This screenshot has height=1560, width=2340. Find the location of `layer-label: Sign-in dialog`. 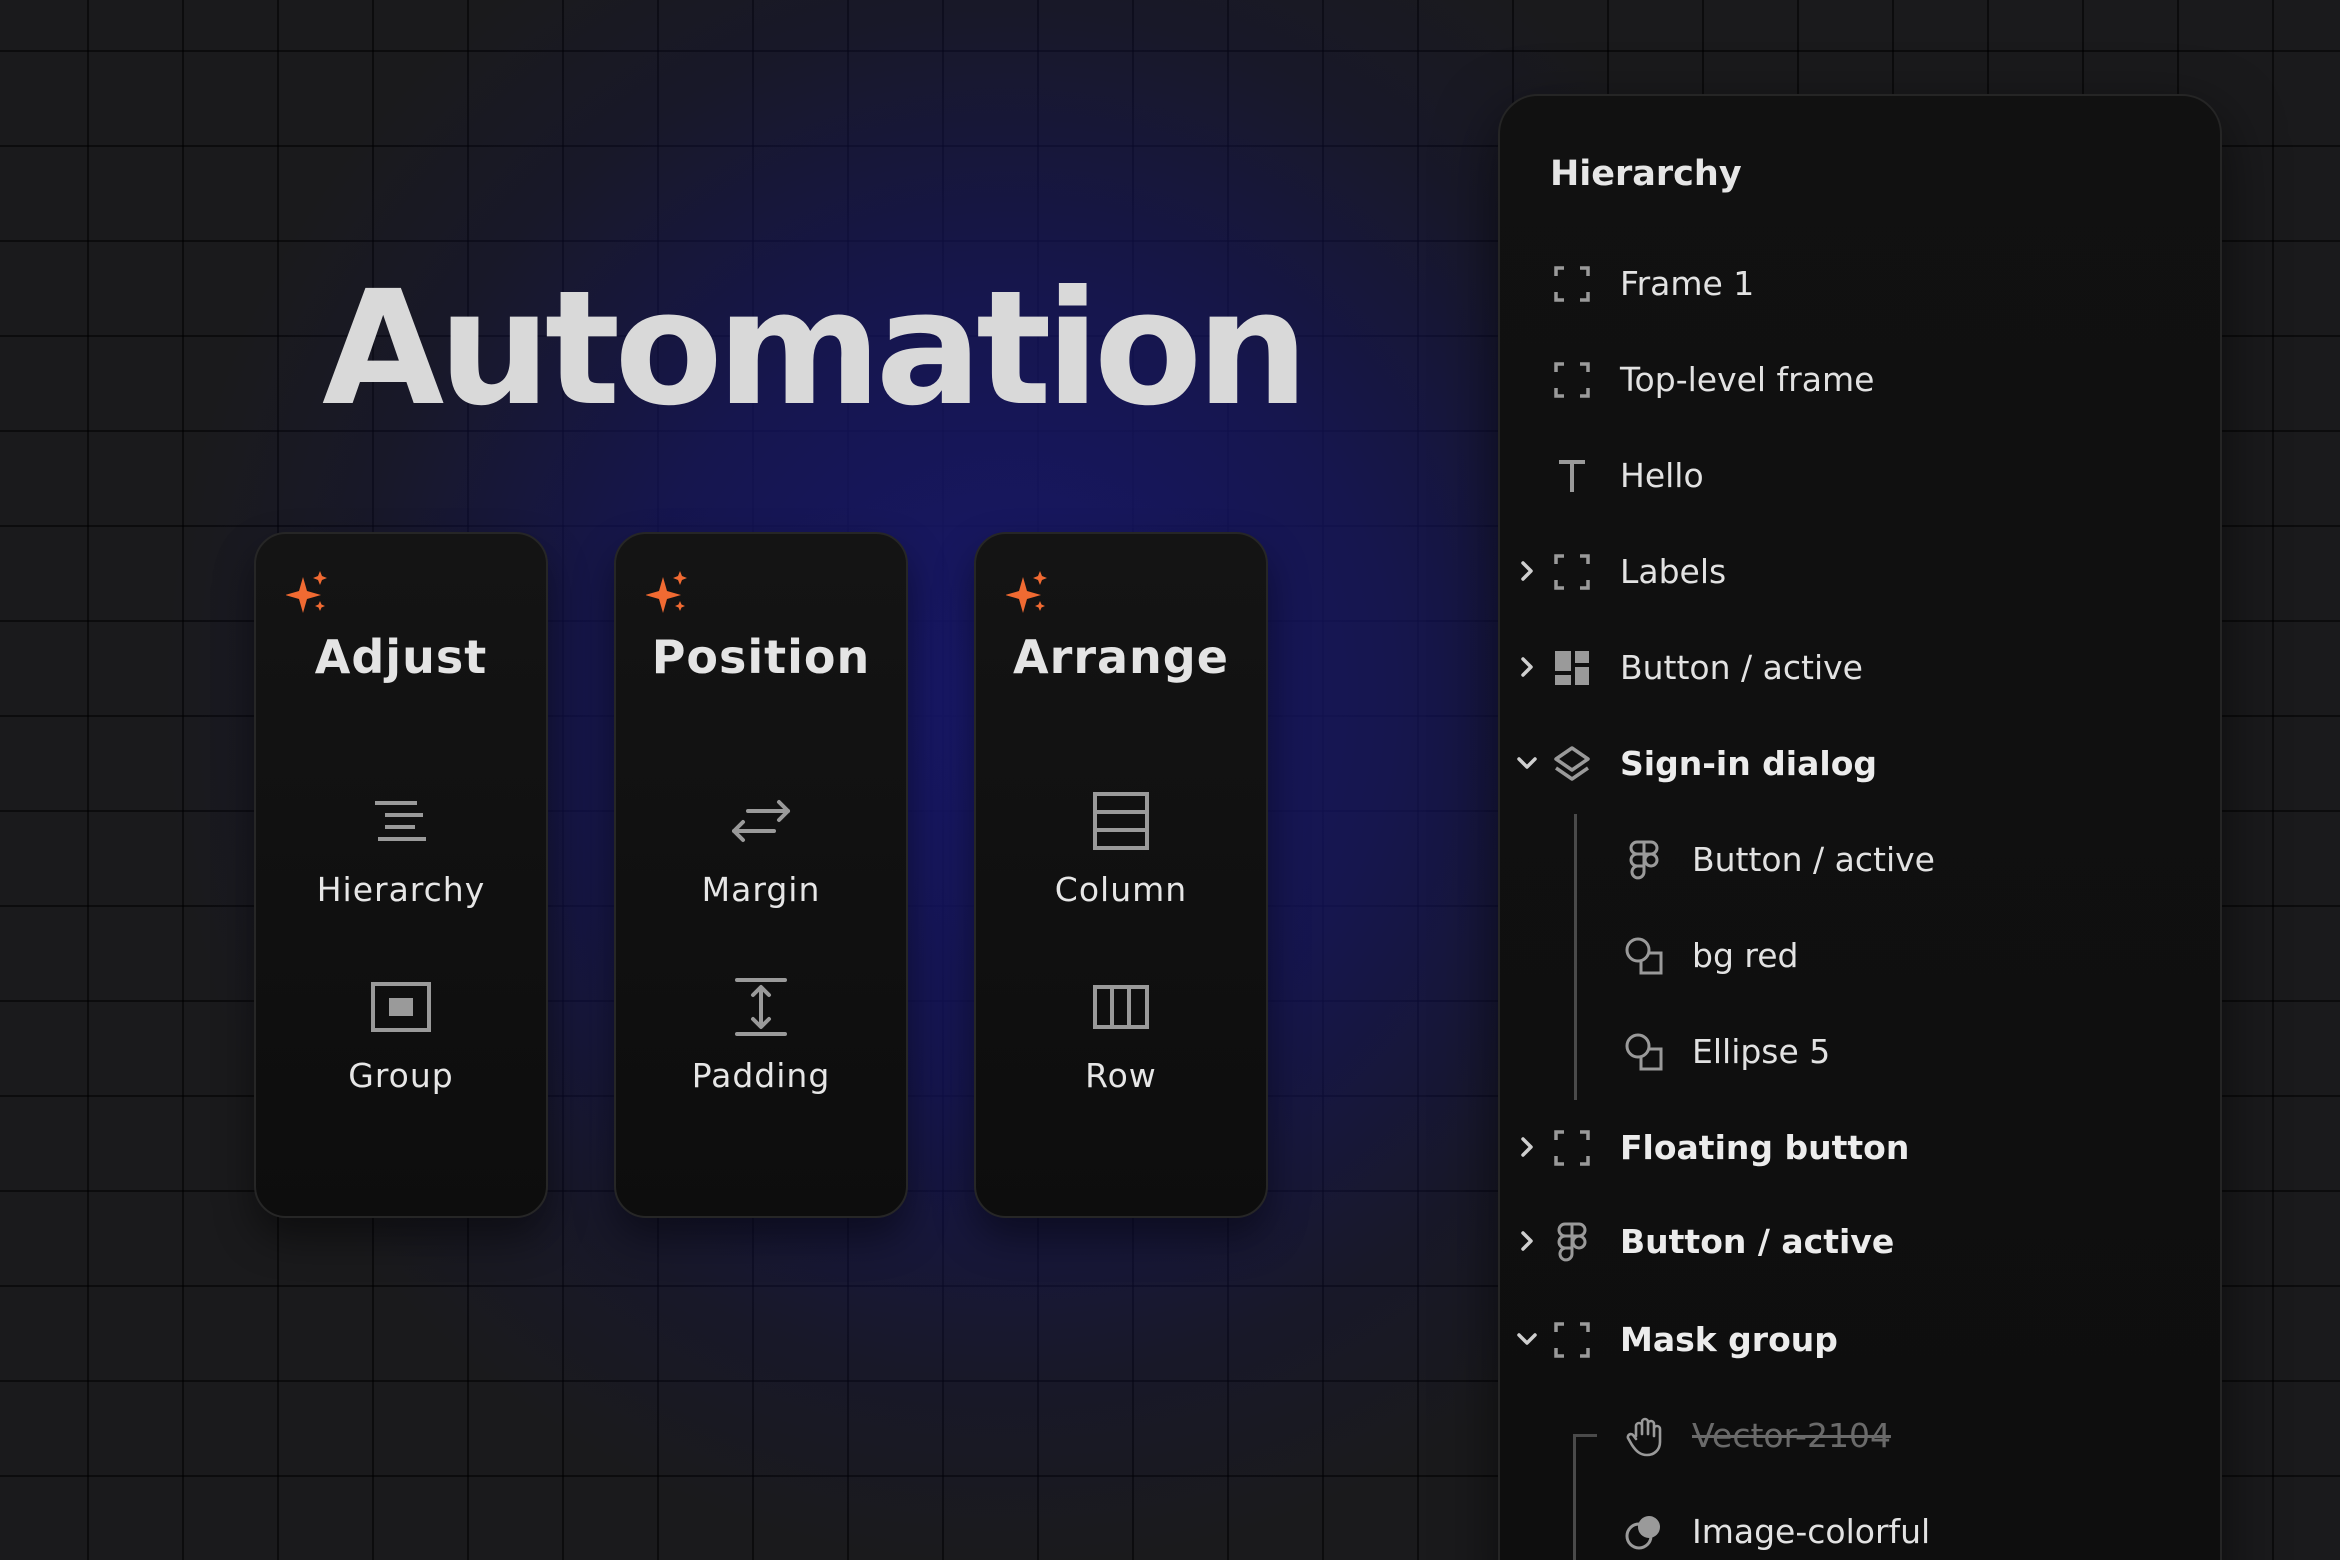

layer-label: Sign-in dialog is located at coordinates (1748, 763).